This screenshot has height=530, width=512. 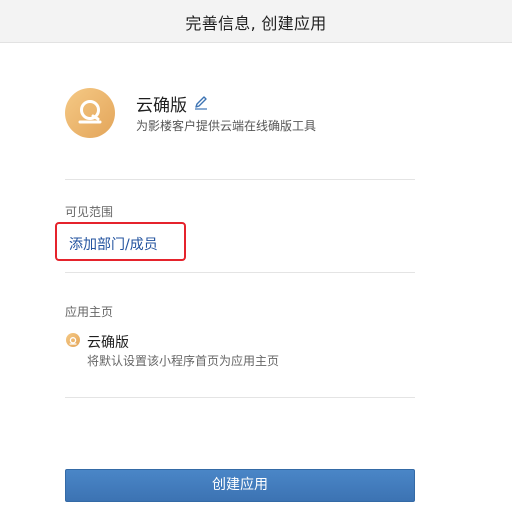 I want to click on title-bar: 完善信息, 创建应用, so click(x=256, y=21).